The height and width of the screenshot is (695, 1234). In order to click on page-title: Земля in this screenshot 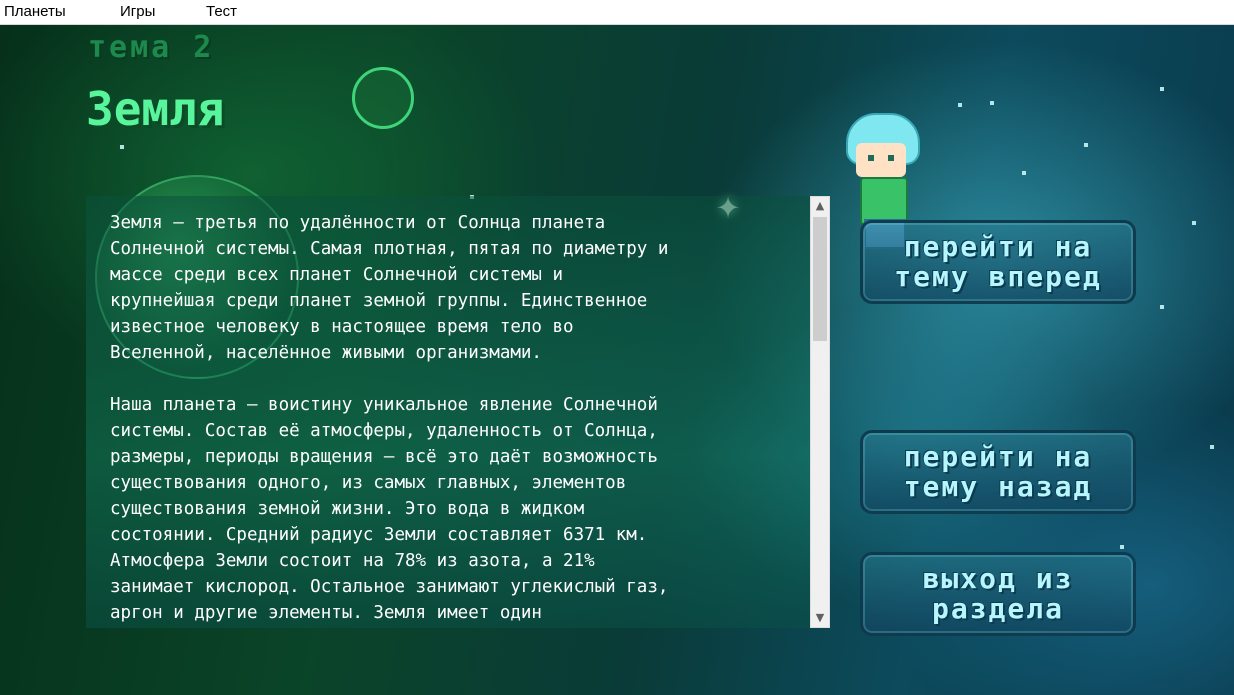, I will do `click(155, 109)`.